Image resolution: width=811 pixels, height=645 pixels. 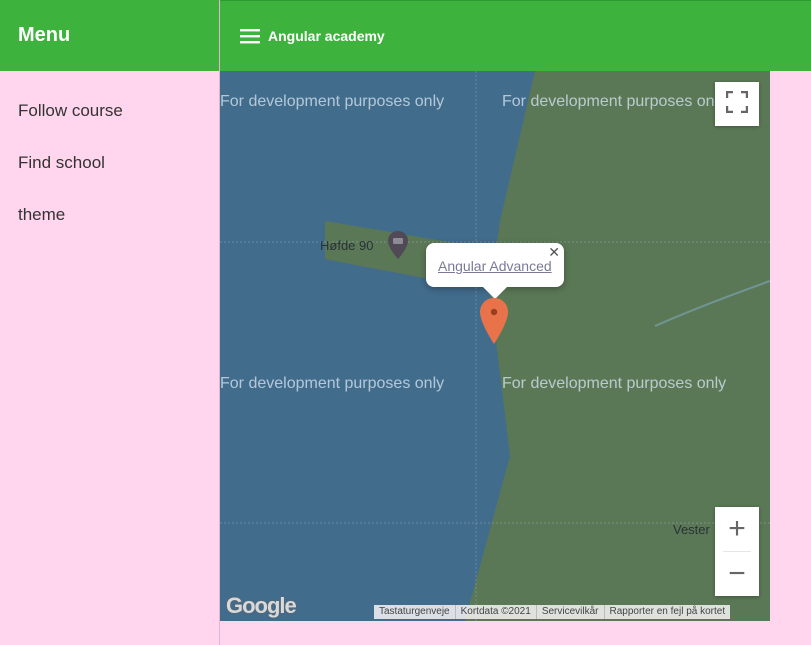 I want to click on poi-label-partial: Vester, so click(x=691, y=529).